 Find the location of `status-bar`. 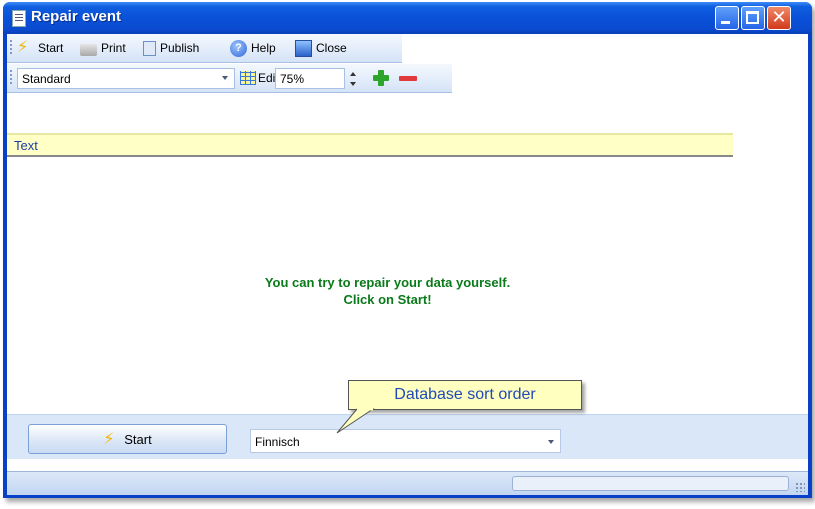

status-bar is located at coordinates (407, 483).